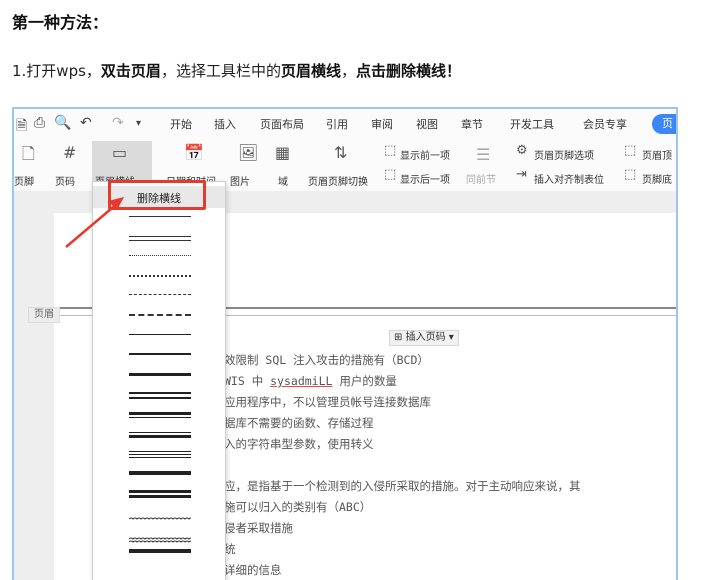  Describe the element at coordinates (236, 71) in the screenshot. I see `instruction-text: 1.打开wps，双击页眉，选择工具栏中的页眉横线，点击删除横线！` at that location.